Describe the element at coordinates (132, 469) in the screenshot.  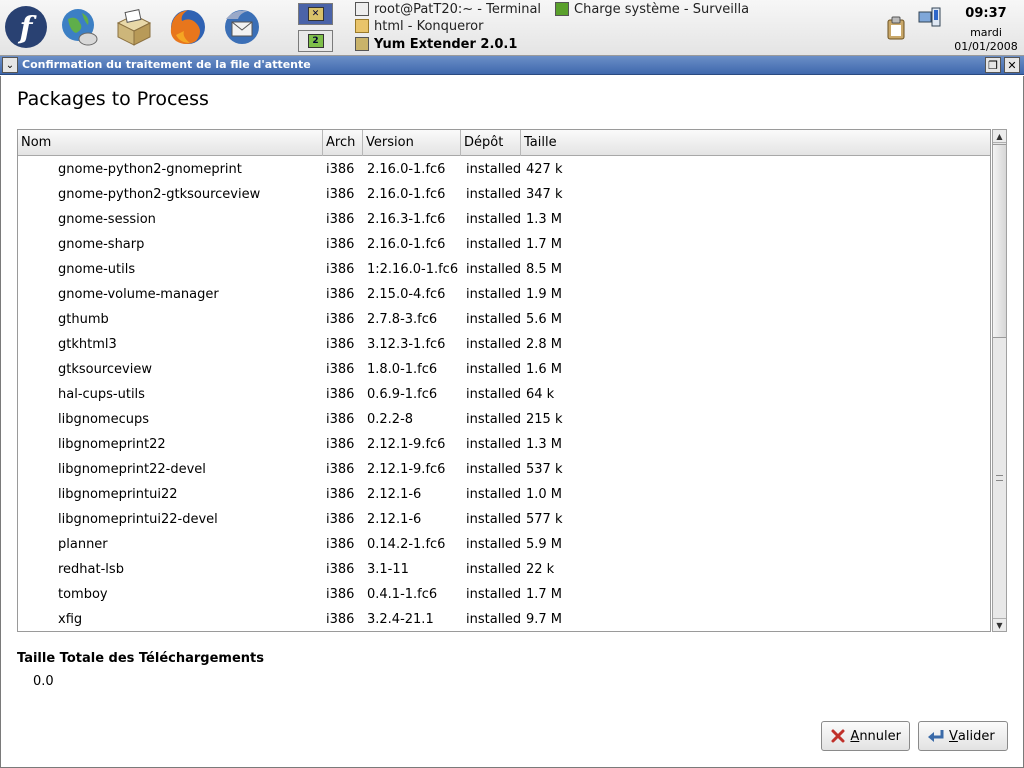
I see `package-name-cell: libgnomeprint22-devel` at that location.